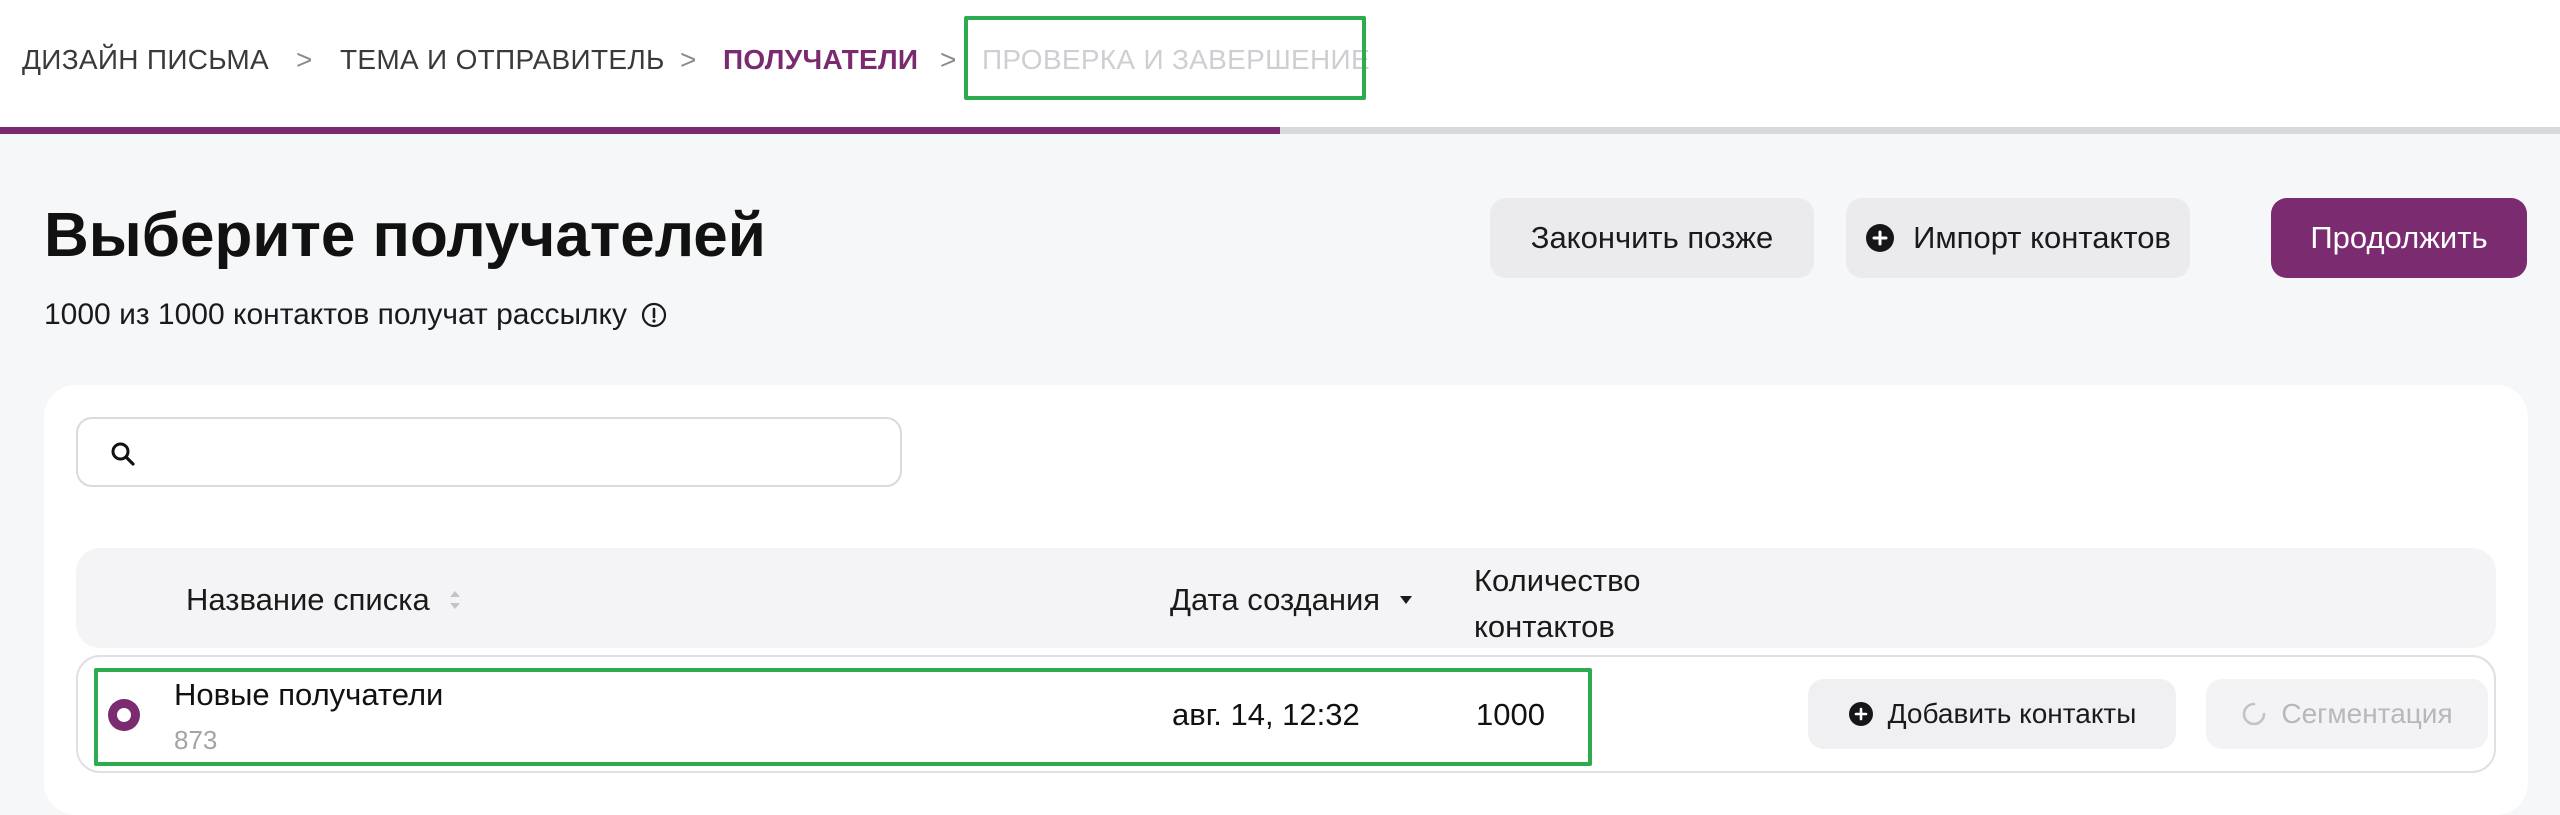 The height and width of the screenshot is (815, 2560). Describe the element at coordinates (145, 60) in the screenshot. I see `step-email-design: ДИЗАЙН ПИСЬМА` at that location.